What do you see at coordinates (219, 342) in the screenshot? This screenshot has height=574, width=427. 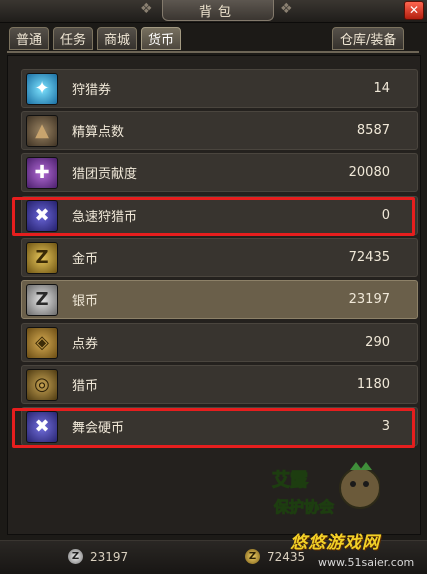 I see `currency-row-point-ticket: ◈ 点券 290` at bounding box center [219, 342].